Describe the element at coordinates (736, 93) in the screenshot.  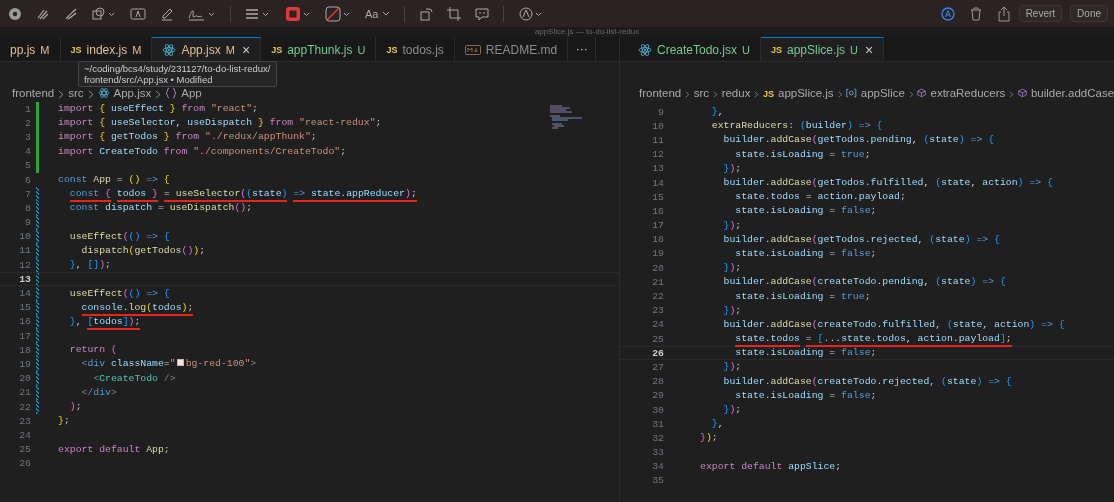
I see `breadcrumb-item: redux` at that location.